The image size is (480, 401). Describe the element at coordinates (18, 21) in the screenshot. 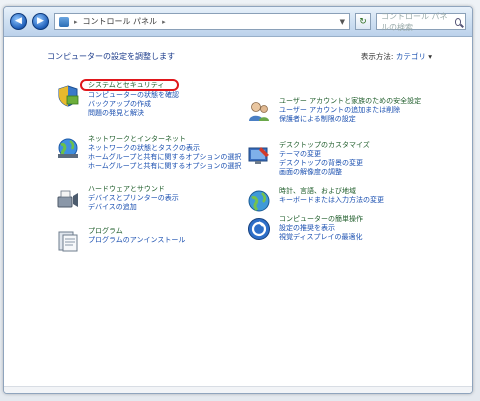

I see `back-button: ◀` at that location.